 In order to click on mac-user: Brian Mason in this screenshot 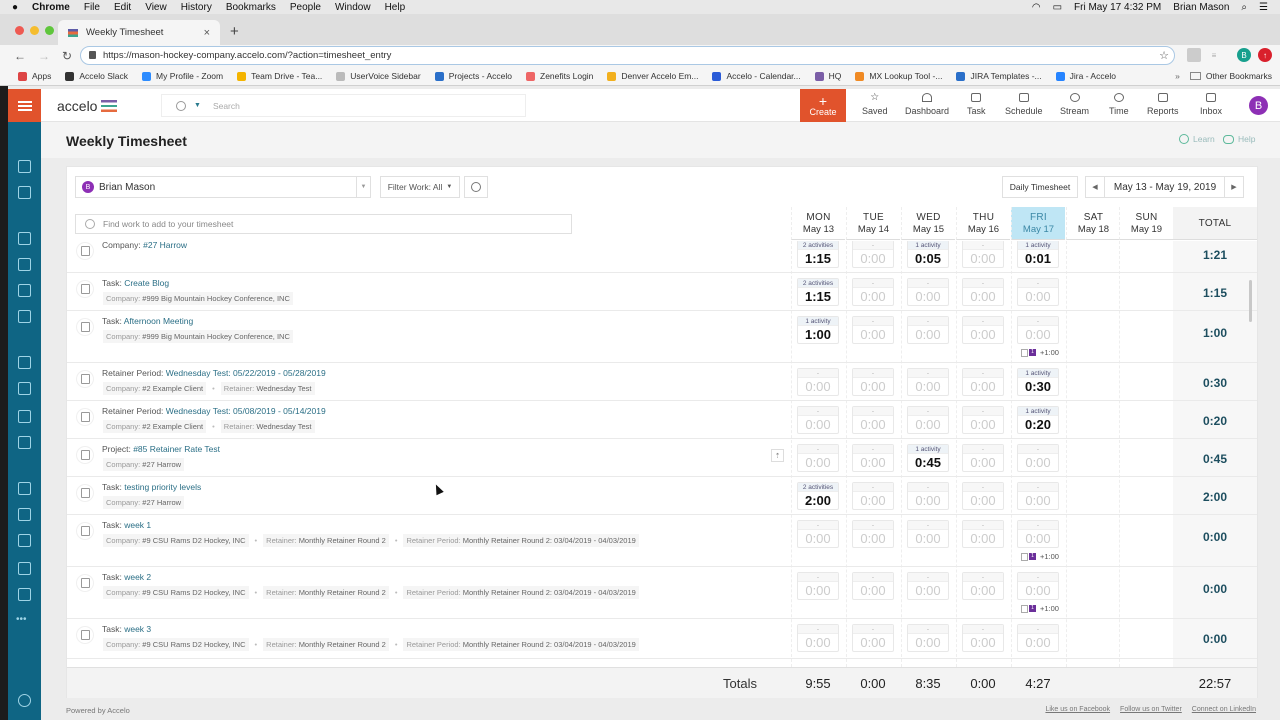, I will do `click(1201, 7)`.